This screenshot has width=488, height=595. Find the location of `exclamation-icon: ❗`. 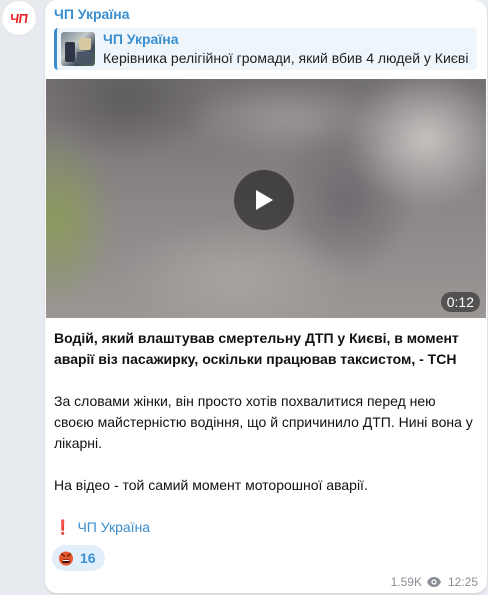

exclamation-icon: ❗ is located at coordinates (63, 527).